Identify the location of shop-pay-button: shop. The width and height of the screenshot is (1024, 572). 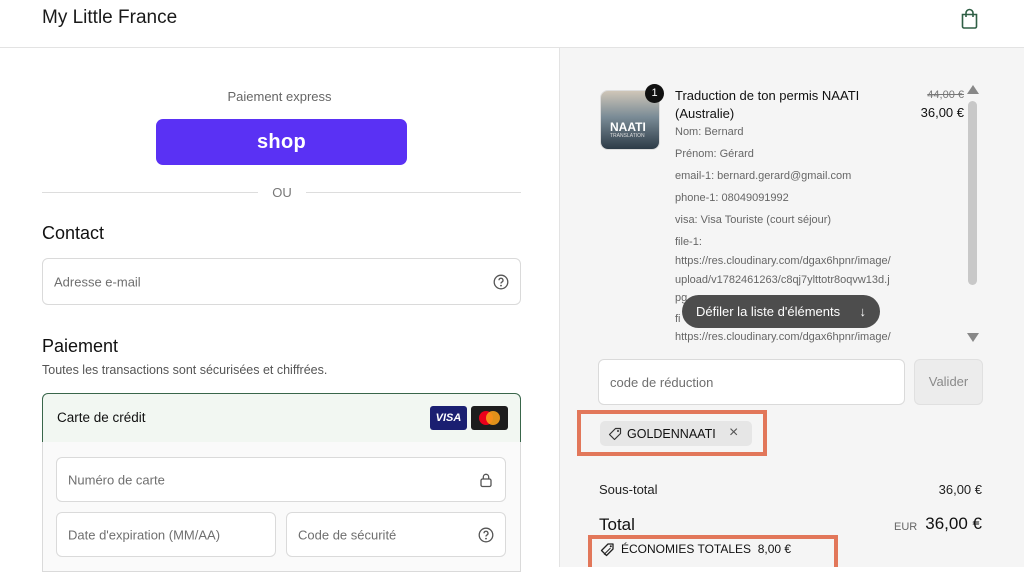
(281, 142).